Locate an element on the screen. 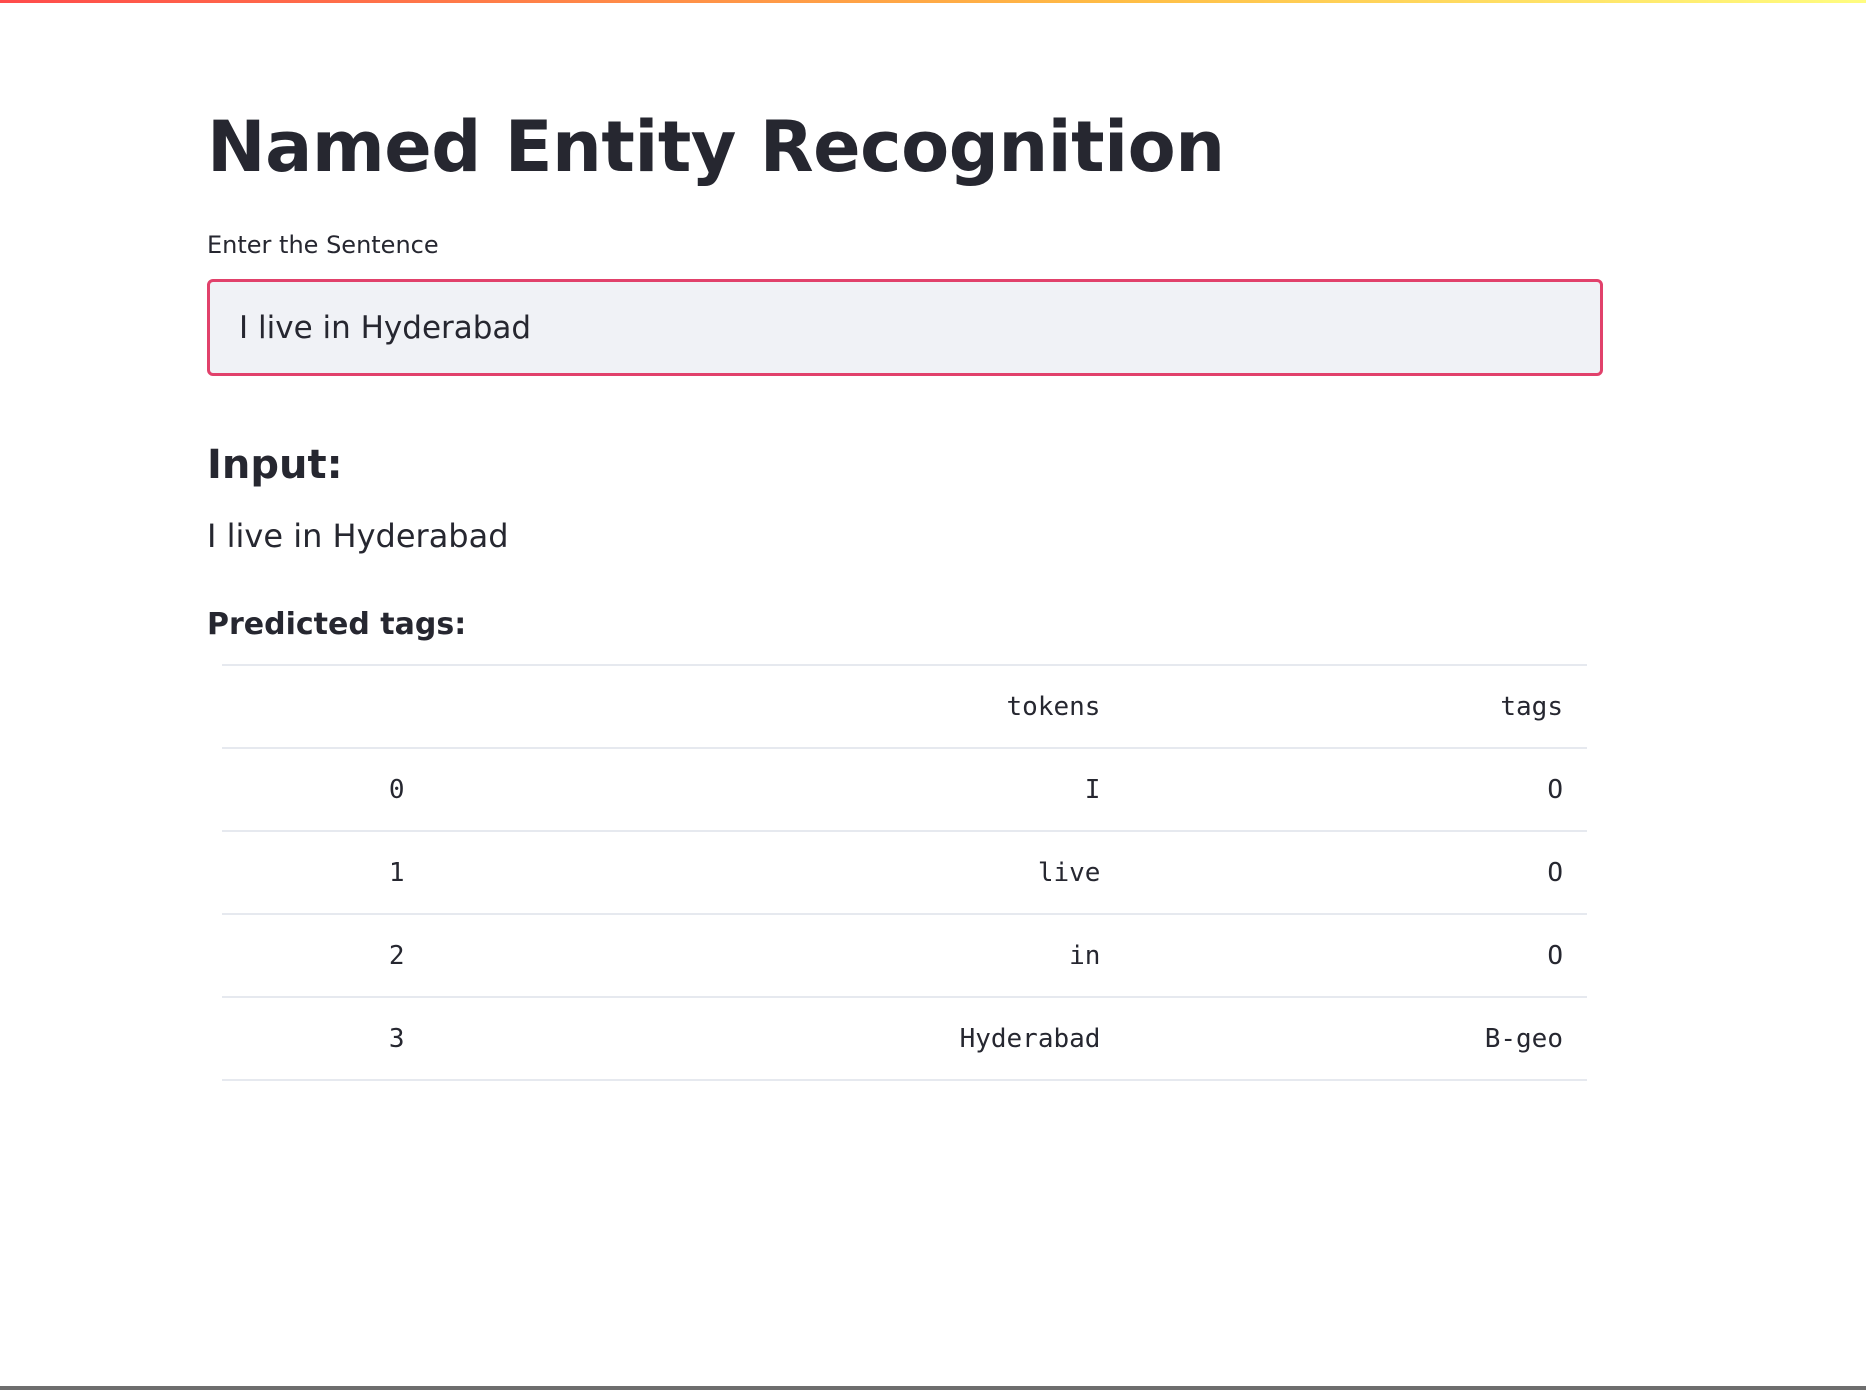 This screenshot has width=1866, height=1390. predicted-tags-heading: Predicted tags: is located at coordinates (337, 624).